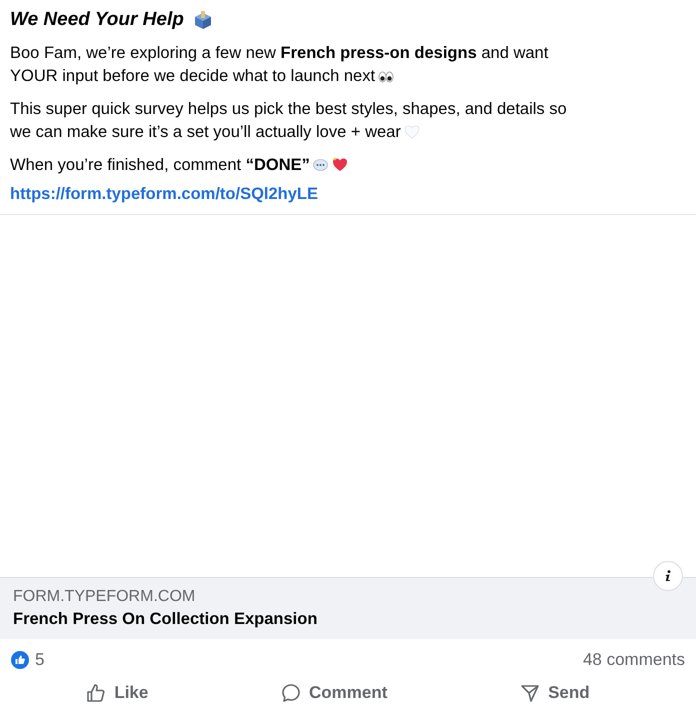 This screenshot has height=726, width=696. Describe the element at coordinates (288, 109) in the screenshot. I see `post-text: This super quick survey helps us pick the best styles, shapes, and details so` at that location.